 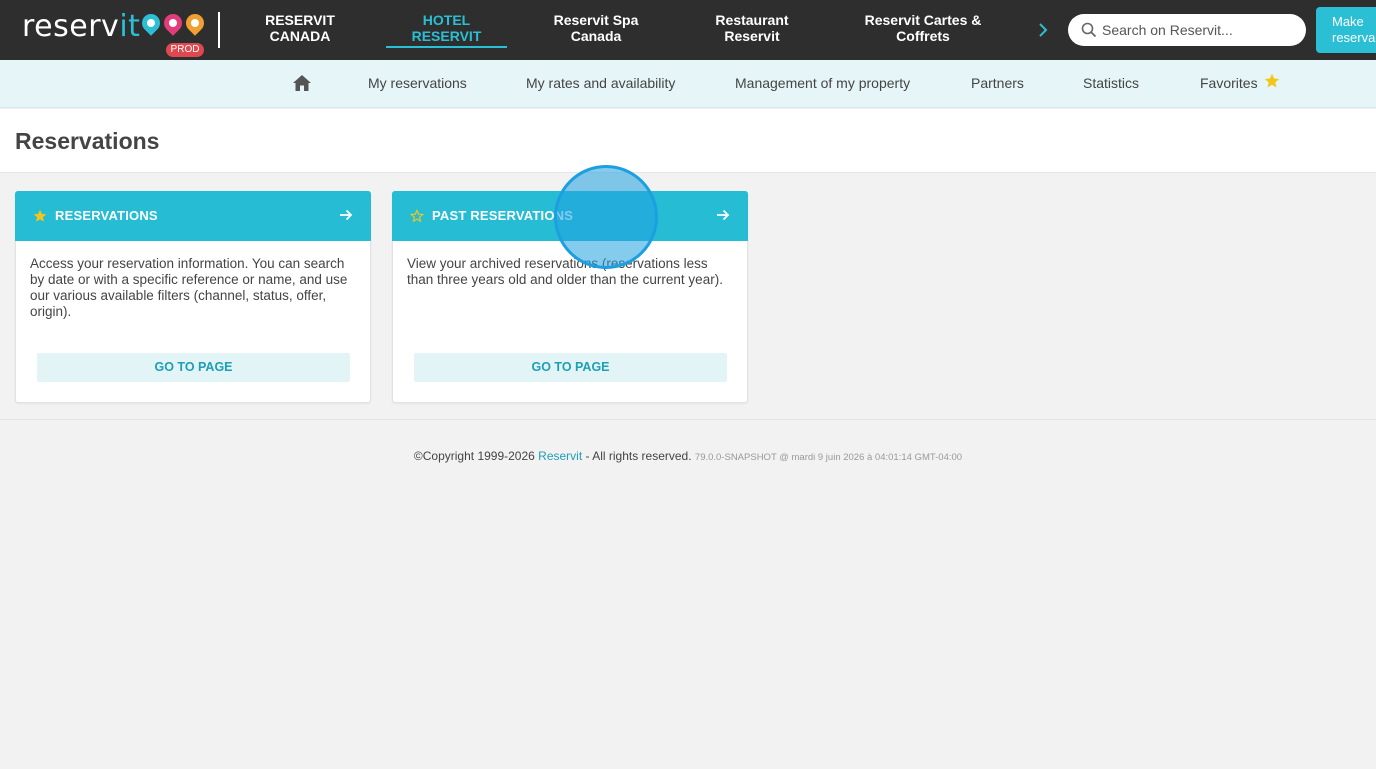 I want to click on tab-label-line2: Reservit, so click(x=752, y=36).